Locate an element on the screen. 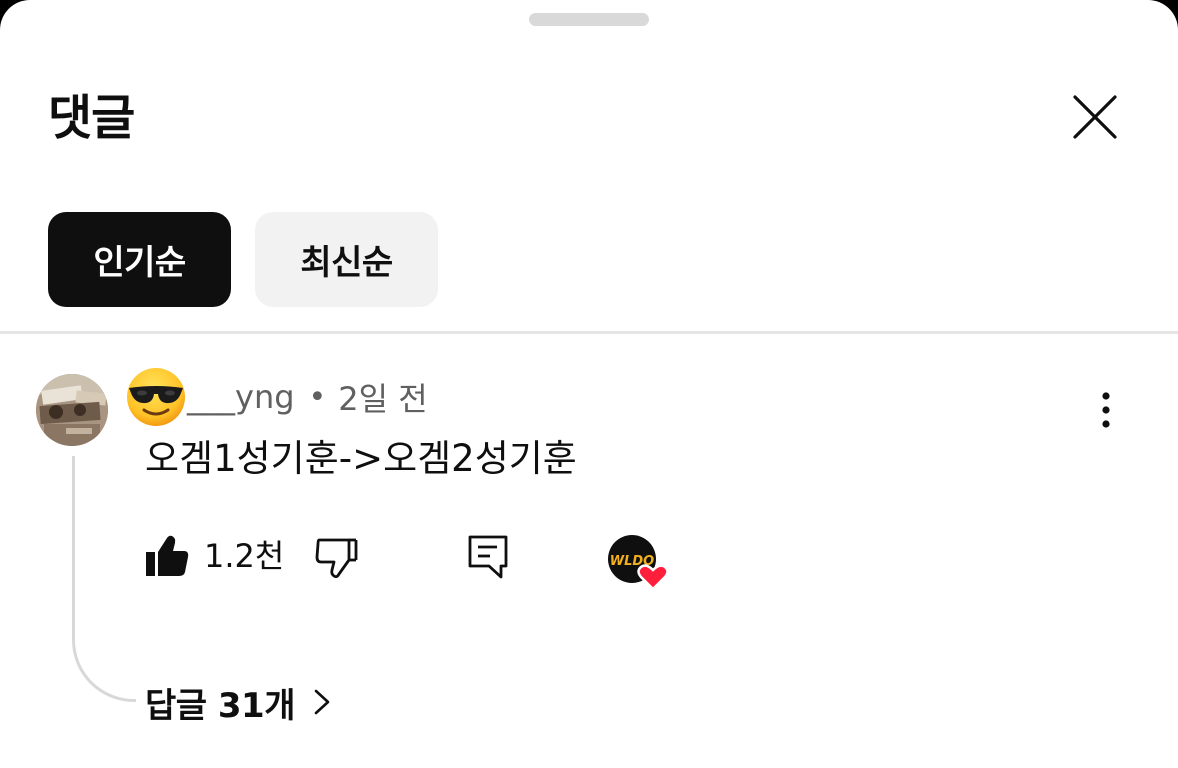  heart-icon is located at coordinates (653, 577).